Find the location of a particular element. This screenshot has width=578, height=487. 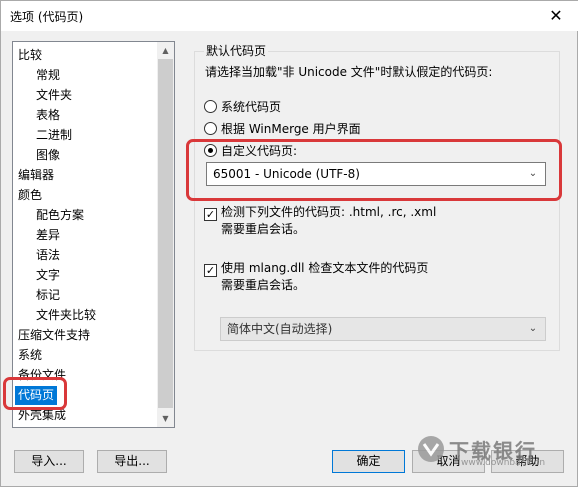

radio-system-codepage: 系统代码页 is located at coordinates (242, 107).